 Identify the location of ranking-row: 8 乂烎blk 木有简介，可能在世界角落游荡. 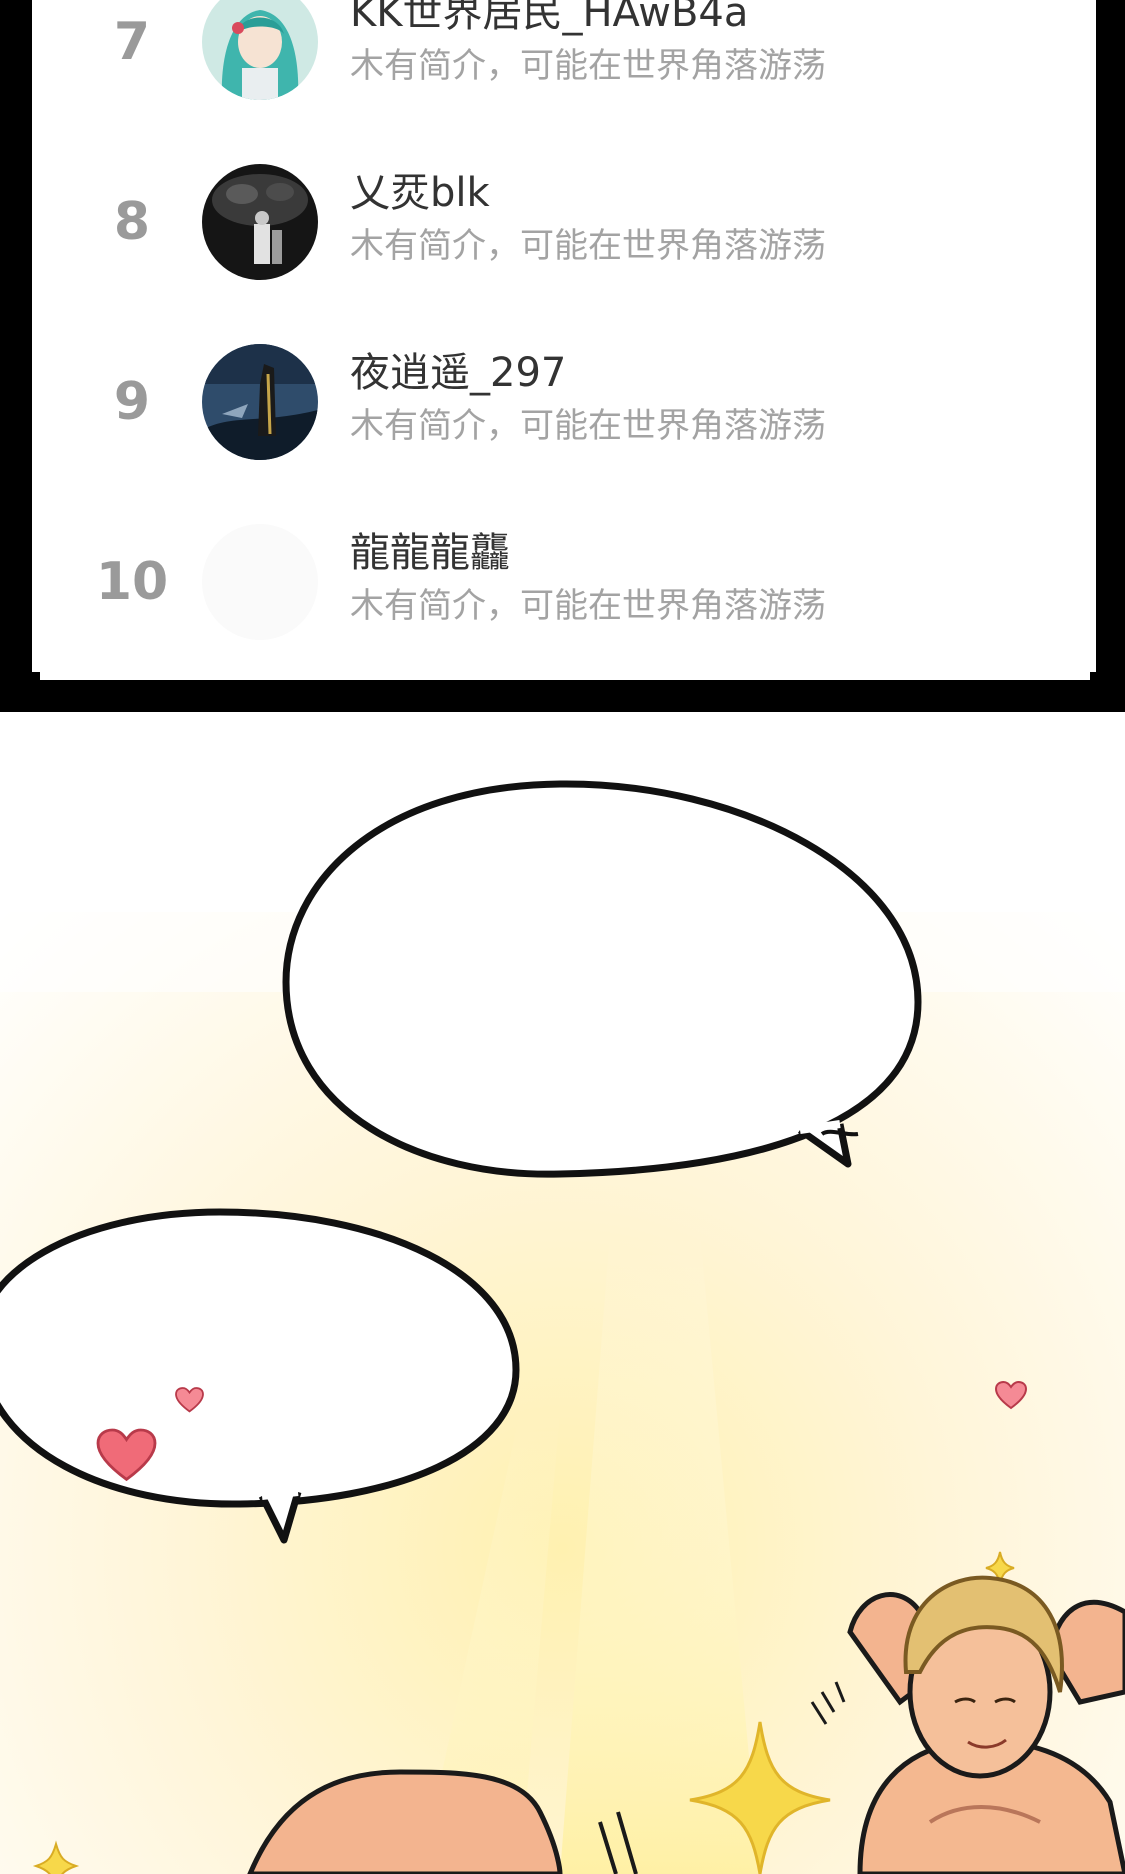
(564, 222).